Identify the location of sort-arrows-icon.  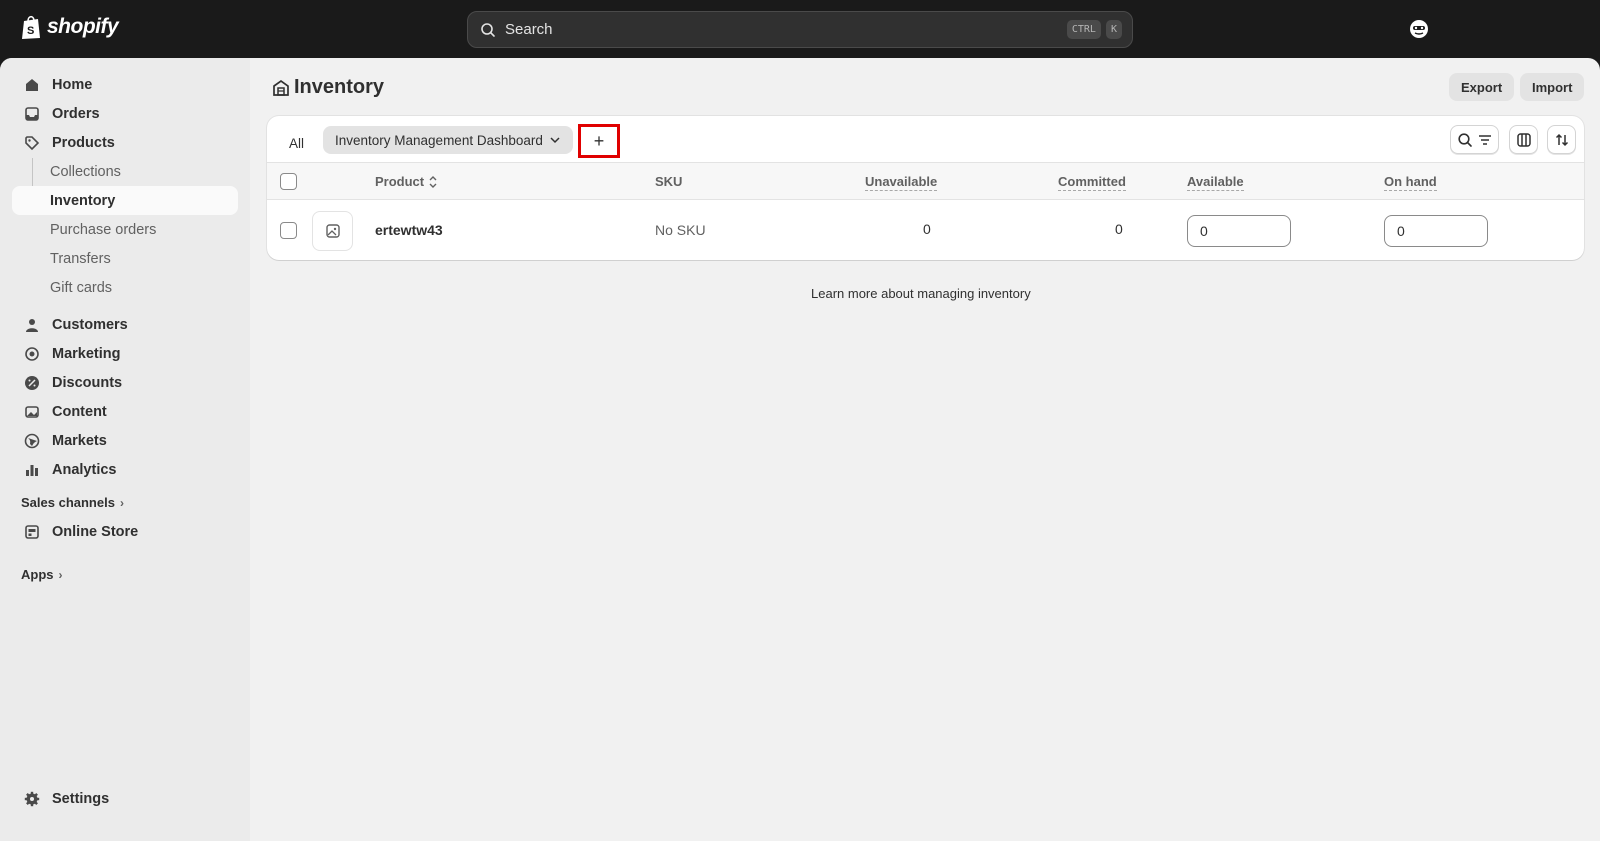
(1561, 139).